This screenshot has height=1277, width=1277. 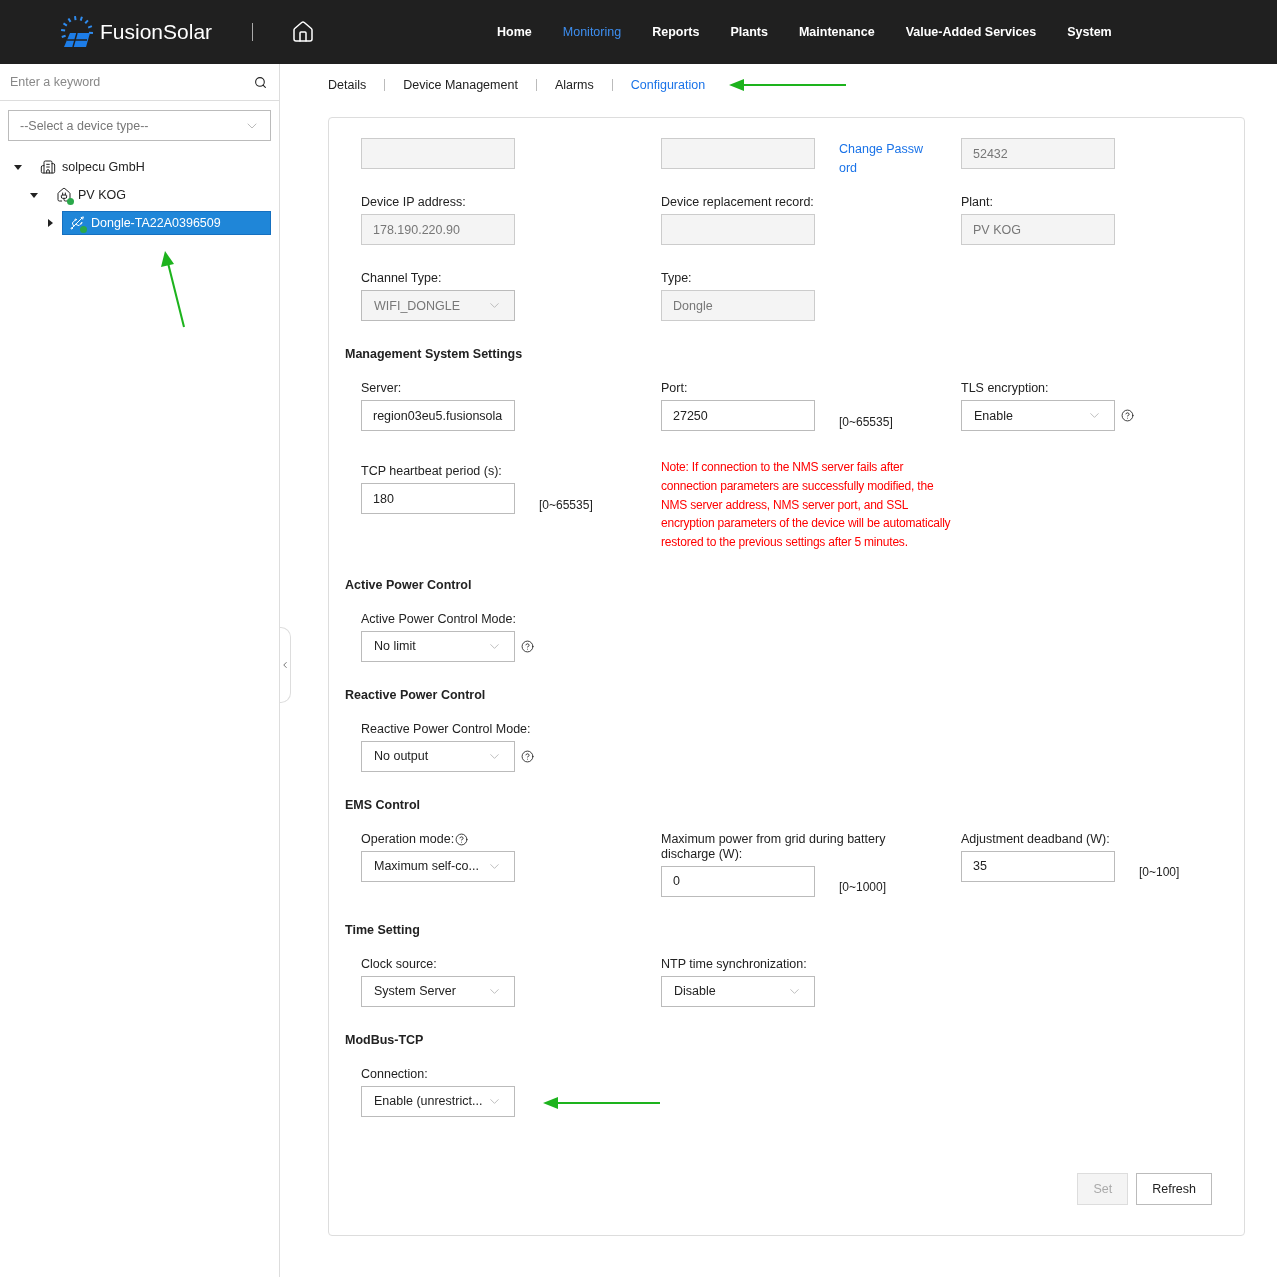 What do you see at coordinates (574, 84) in the screenshot?
I see `tab: Alarms` at bounding box center [574, 84].